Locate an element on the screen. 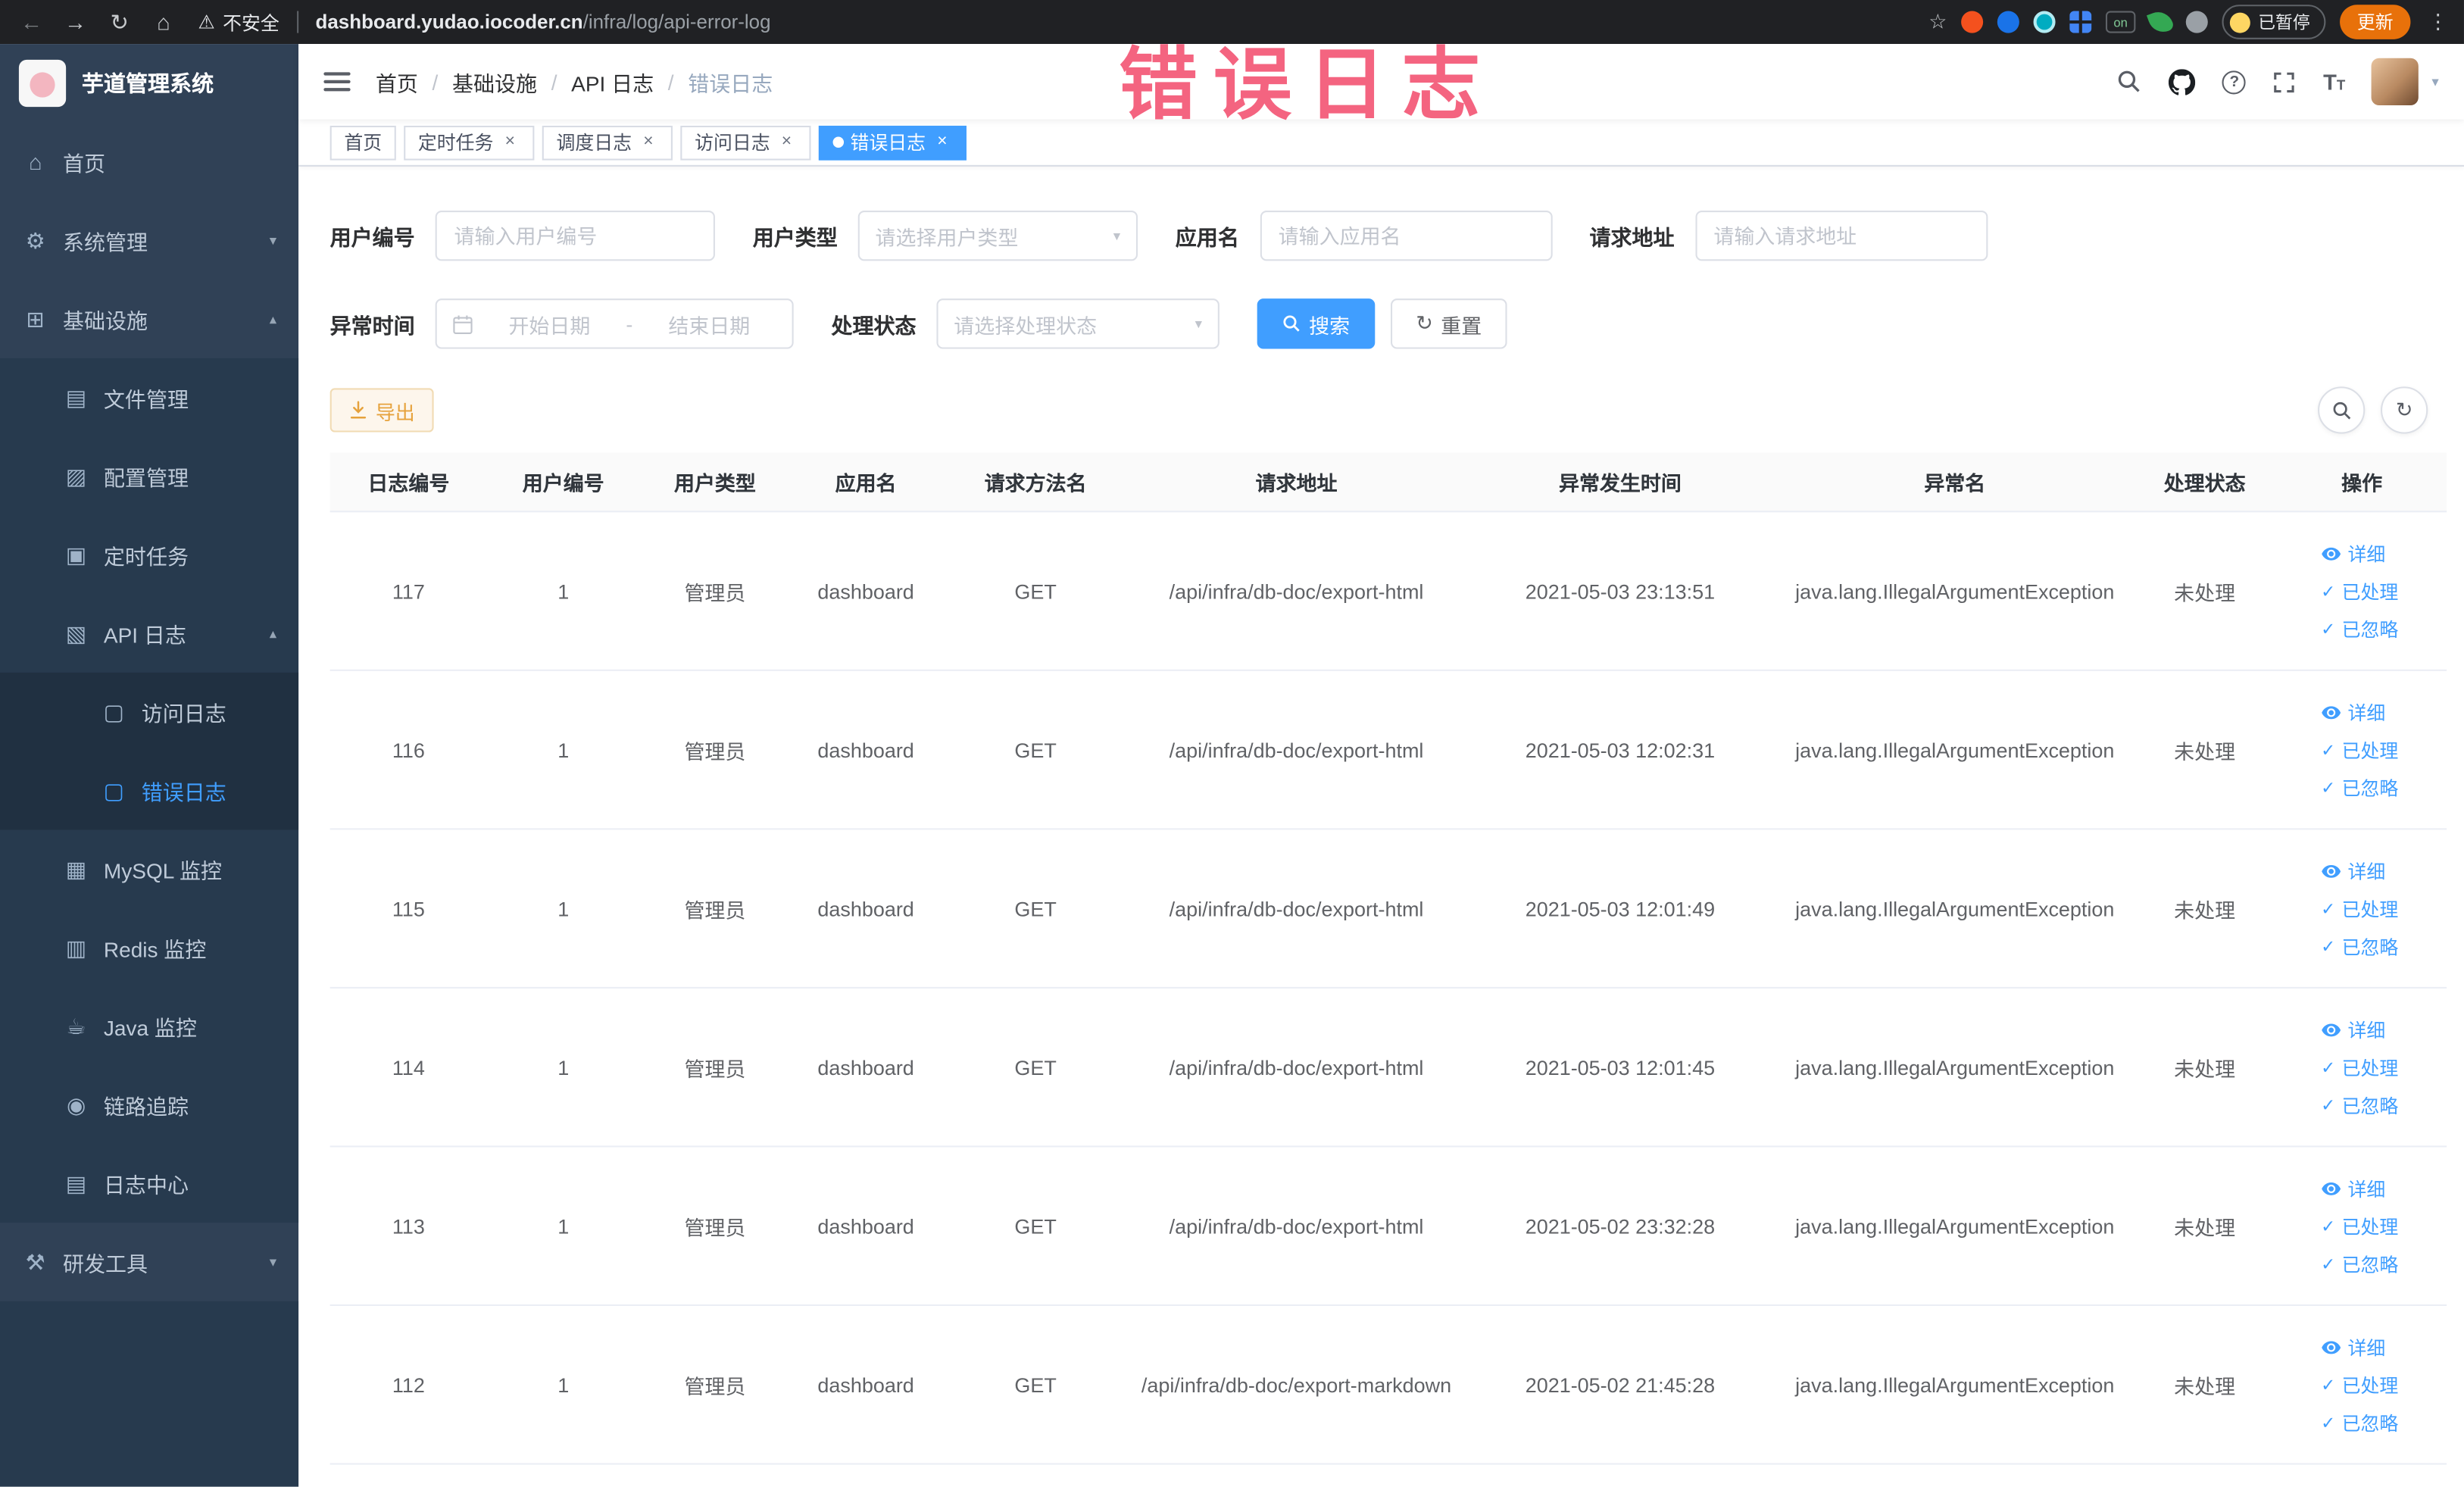 The image size is (2464, 1487). tab-error-log: 错误日志 × is located at coordinates (892, 142).